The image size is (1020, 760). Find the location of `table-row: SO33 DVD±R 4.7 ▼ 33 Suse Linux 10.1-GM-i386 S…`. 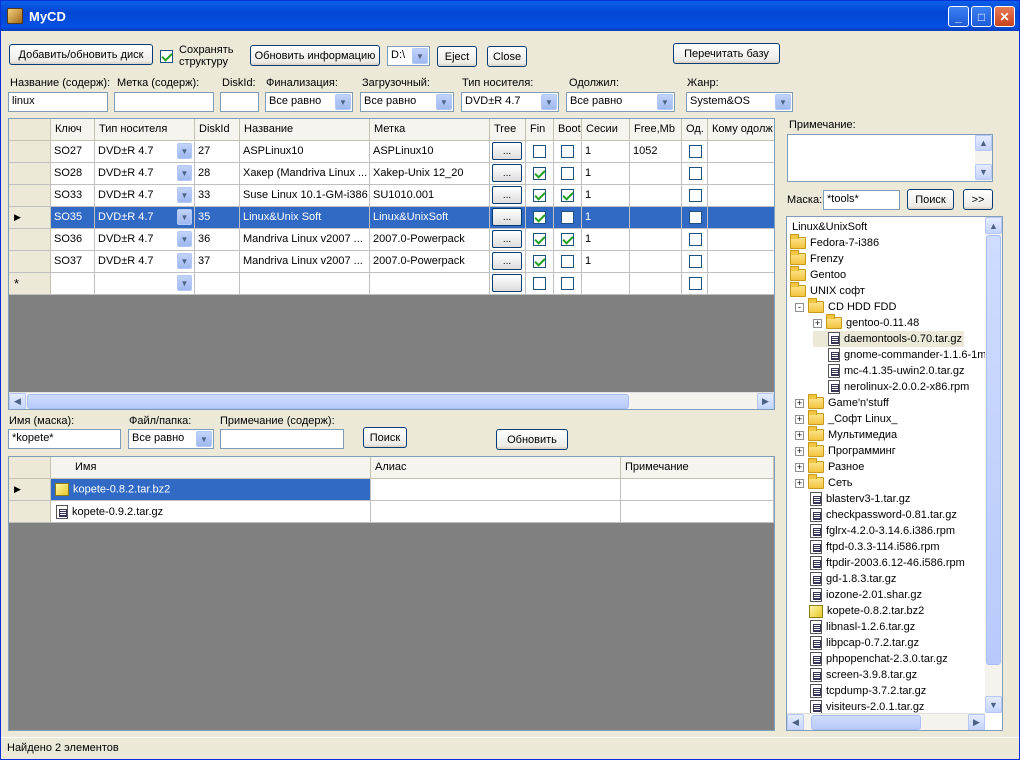

table-row: SO33 DVD±R 4.7 ▼ 33 Suse Linux 10.1-GM-i386 S… is located at coordinates (391, 196).